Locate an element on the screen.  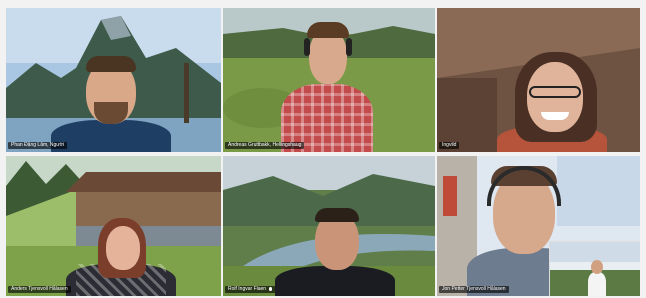
participant-name: Anders Tjensvoll Hålasen is located at coordinates (39, 289).